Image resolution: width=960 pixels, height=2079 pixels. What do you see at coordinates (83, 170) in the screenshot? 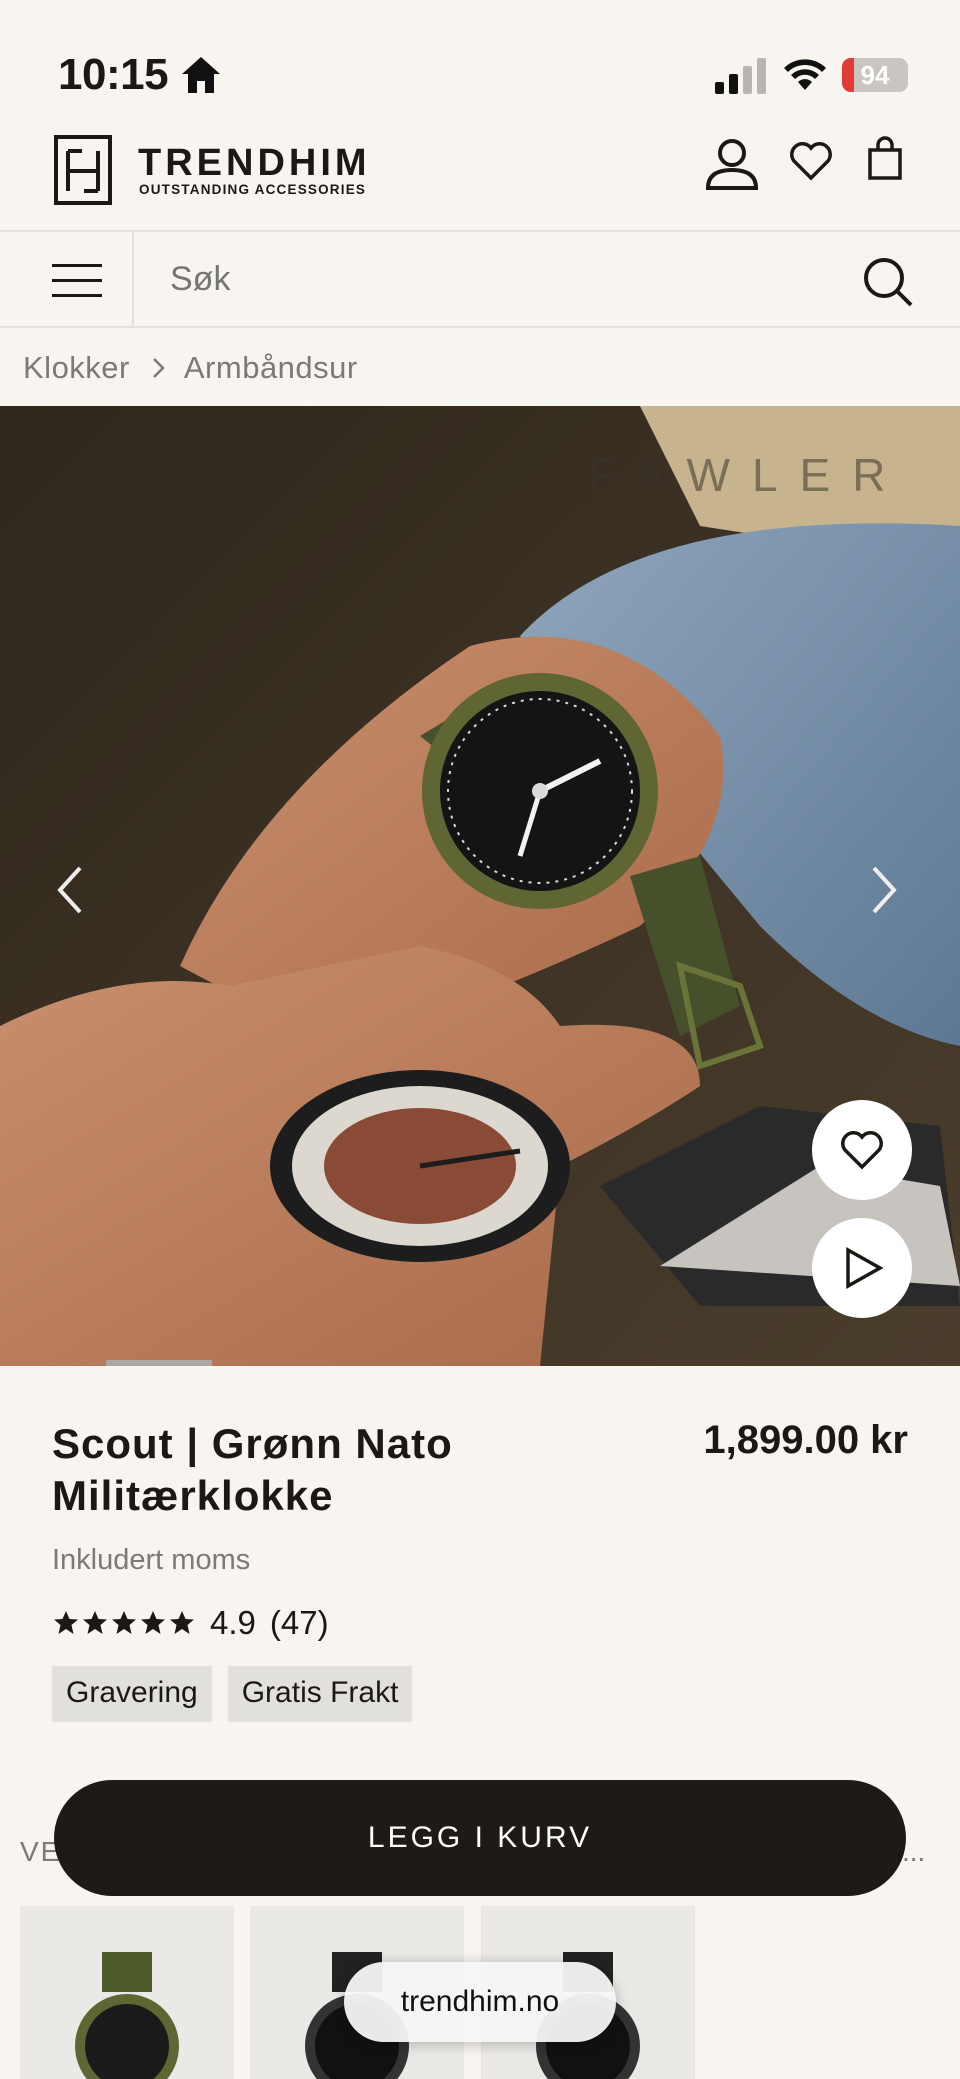
I see `trendhim-logo-icon` at bounding box center [83, 170].